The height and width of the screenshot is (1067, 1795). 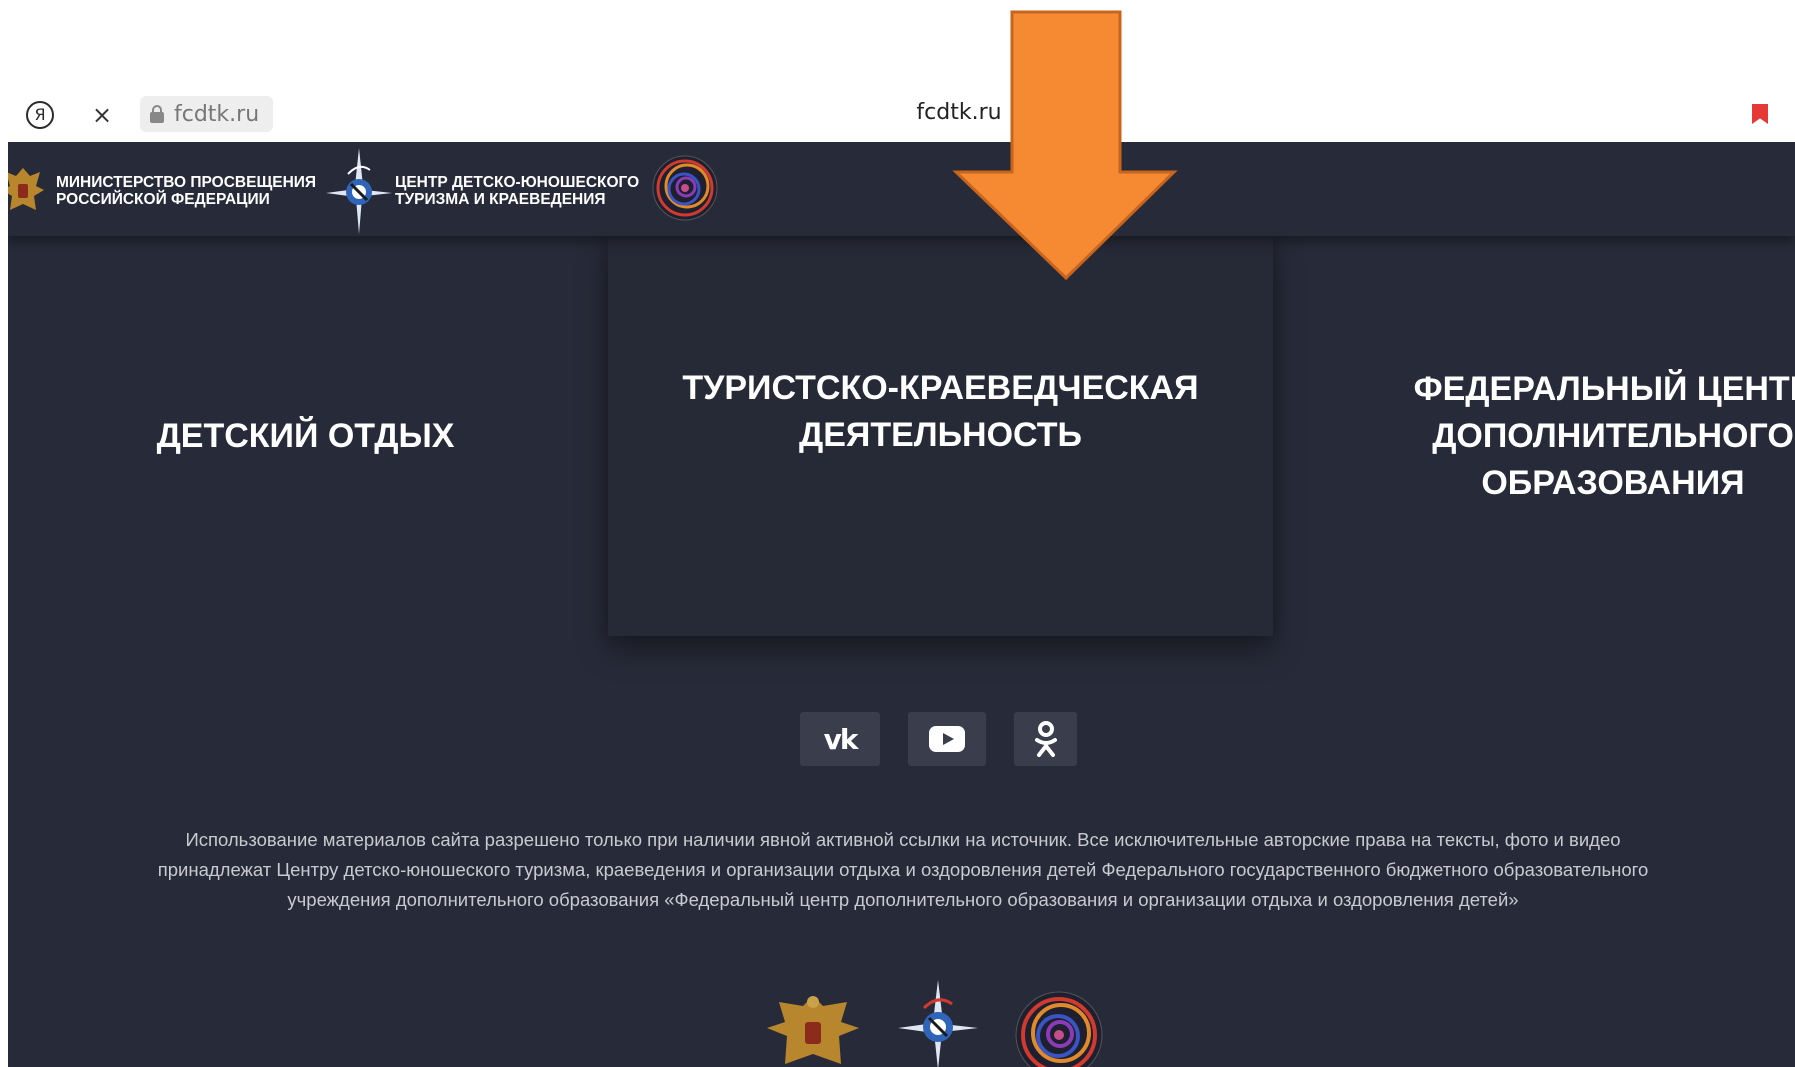 I want to click on card-label: ДЕТСКИЙ ОТДЫХ, so click(x=305, y=435).